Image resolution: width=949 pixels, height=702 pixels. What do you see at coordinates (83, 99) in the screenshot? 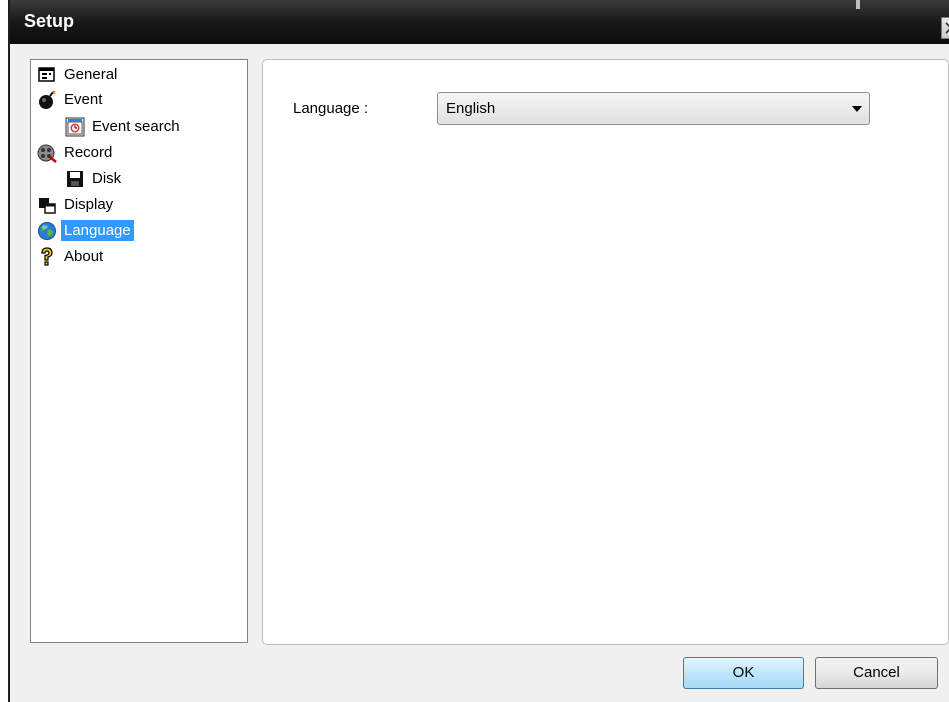
I see `tree-item-label: Event` at bounding box center [83, 99].